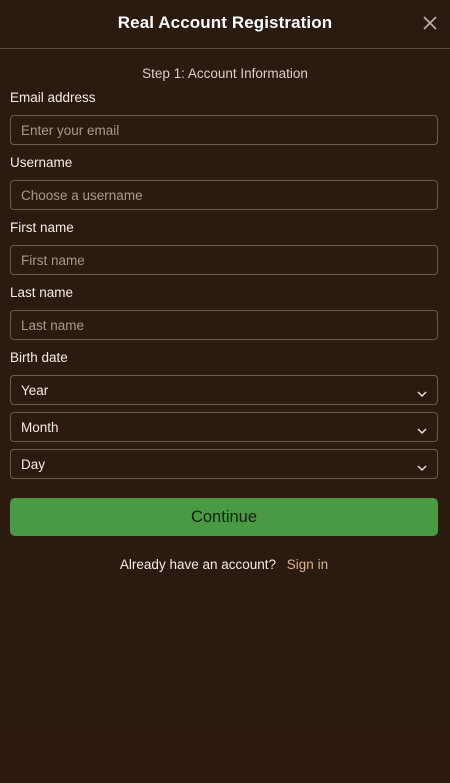  Describe the element at coordinates (224, 195) in the screenshot. I see `username-input` at that location.